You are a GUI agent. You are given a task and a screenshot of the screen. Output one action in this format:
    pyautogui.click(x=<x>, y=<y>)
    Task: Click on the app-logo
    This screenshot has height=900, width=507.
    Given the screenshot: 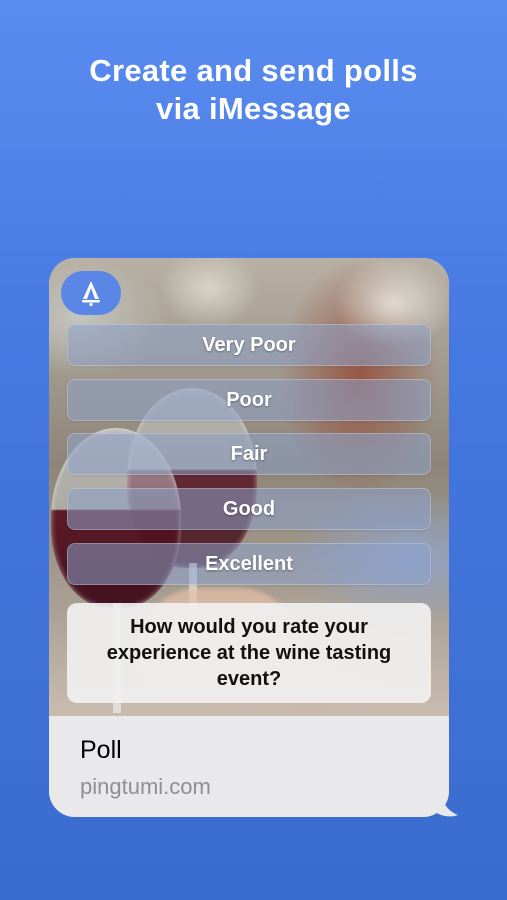 What is the action you would take?
    pyautogui.click(x=91, y=293)
    